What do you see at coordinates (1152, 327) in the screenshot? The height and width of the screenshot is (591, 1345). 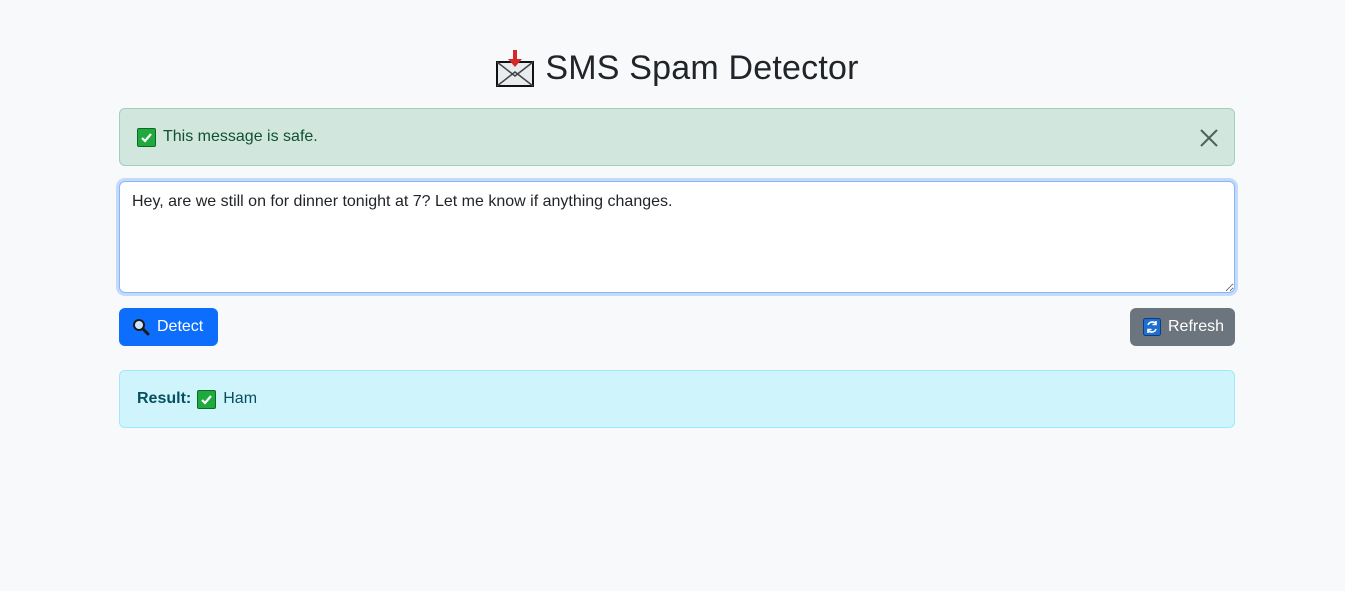 I see `refresh-arrows-icon` at bounding box center [1152, 327].